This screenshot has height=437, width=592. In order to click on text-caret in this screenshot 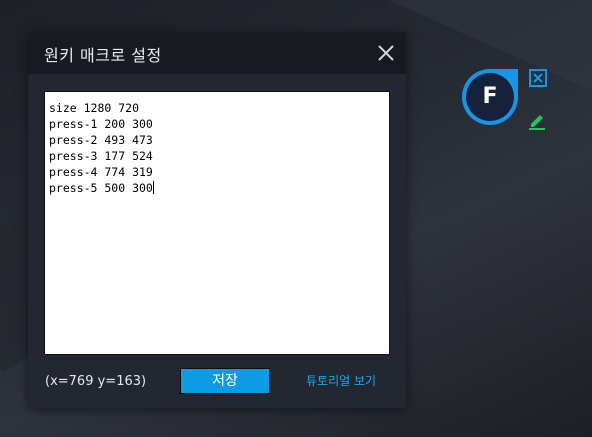, I will do `click(153, 187)`.